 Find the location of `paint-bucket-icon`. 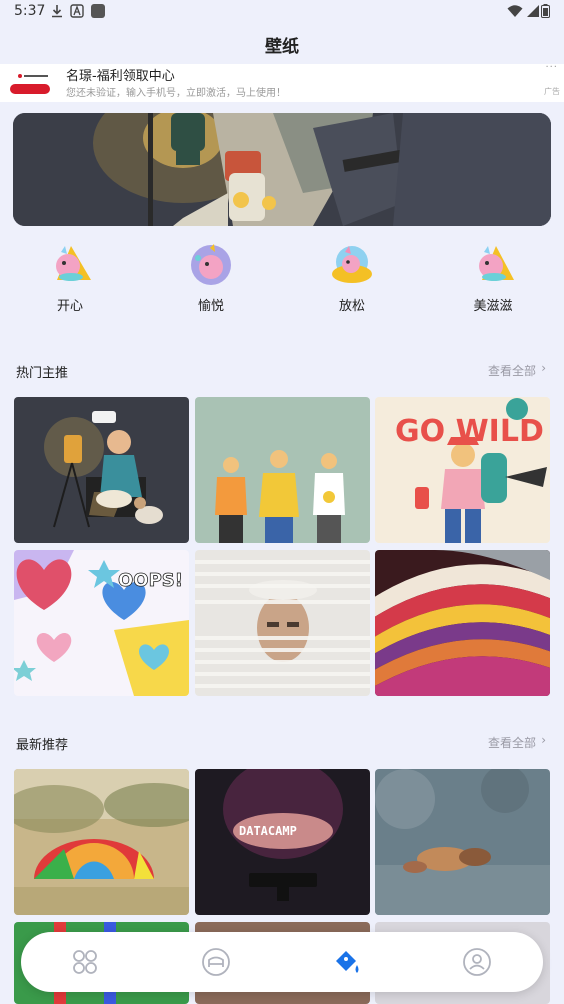

paint-bucket-icon is located at coordinates (347, 962).